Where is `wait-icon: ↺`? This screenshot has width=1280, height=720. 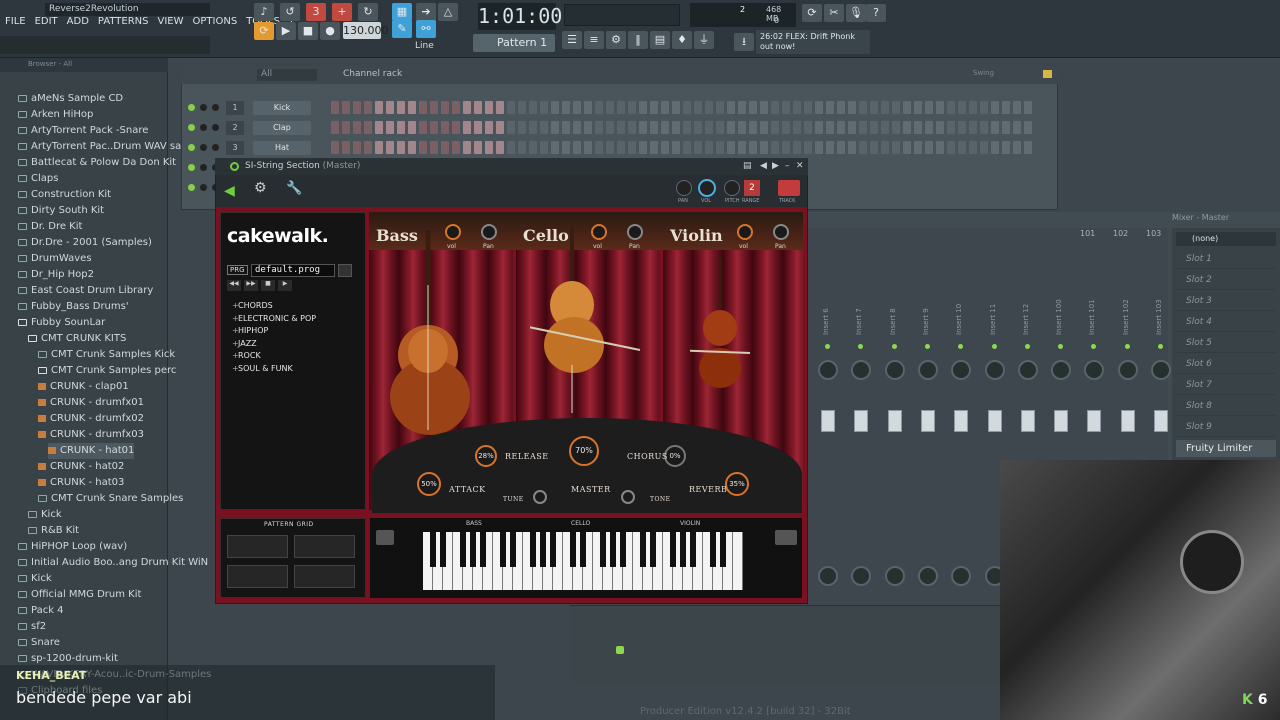 wait-icon: ↺ is located at coordinates (290, 12).